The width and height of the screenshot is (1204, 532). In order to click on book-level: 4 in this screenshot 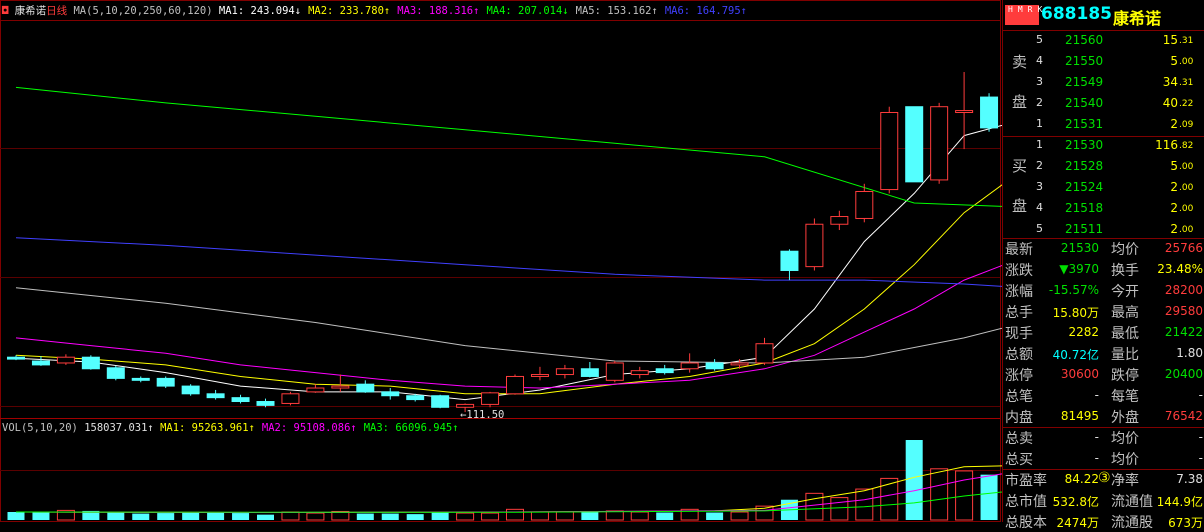, I will do `click(1039, 60)`.